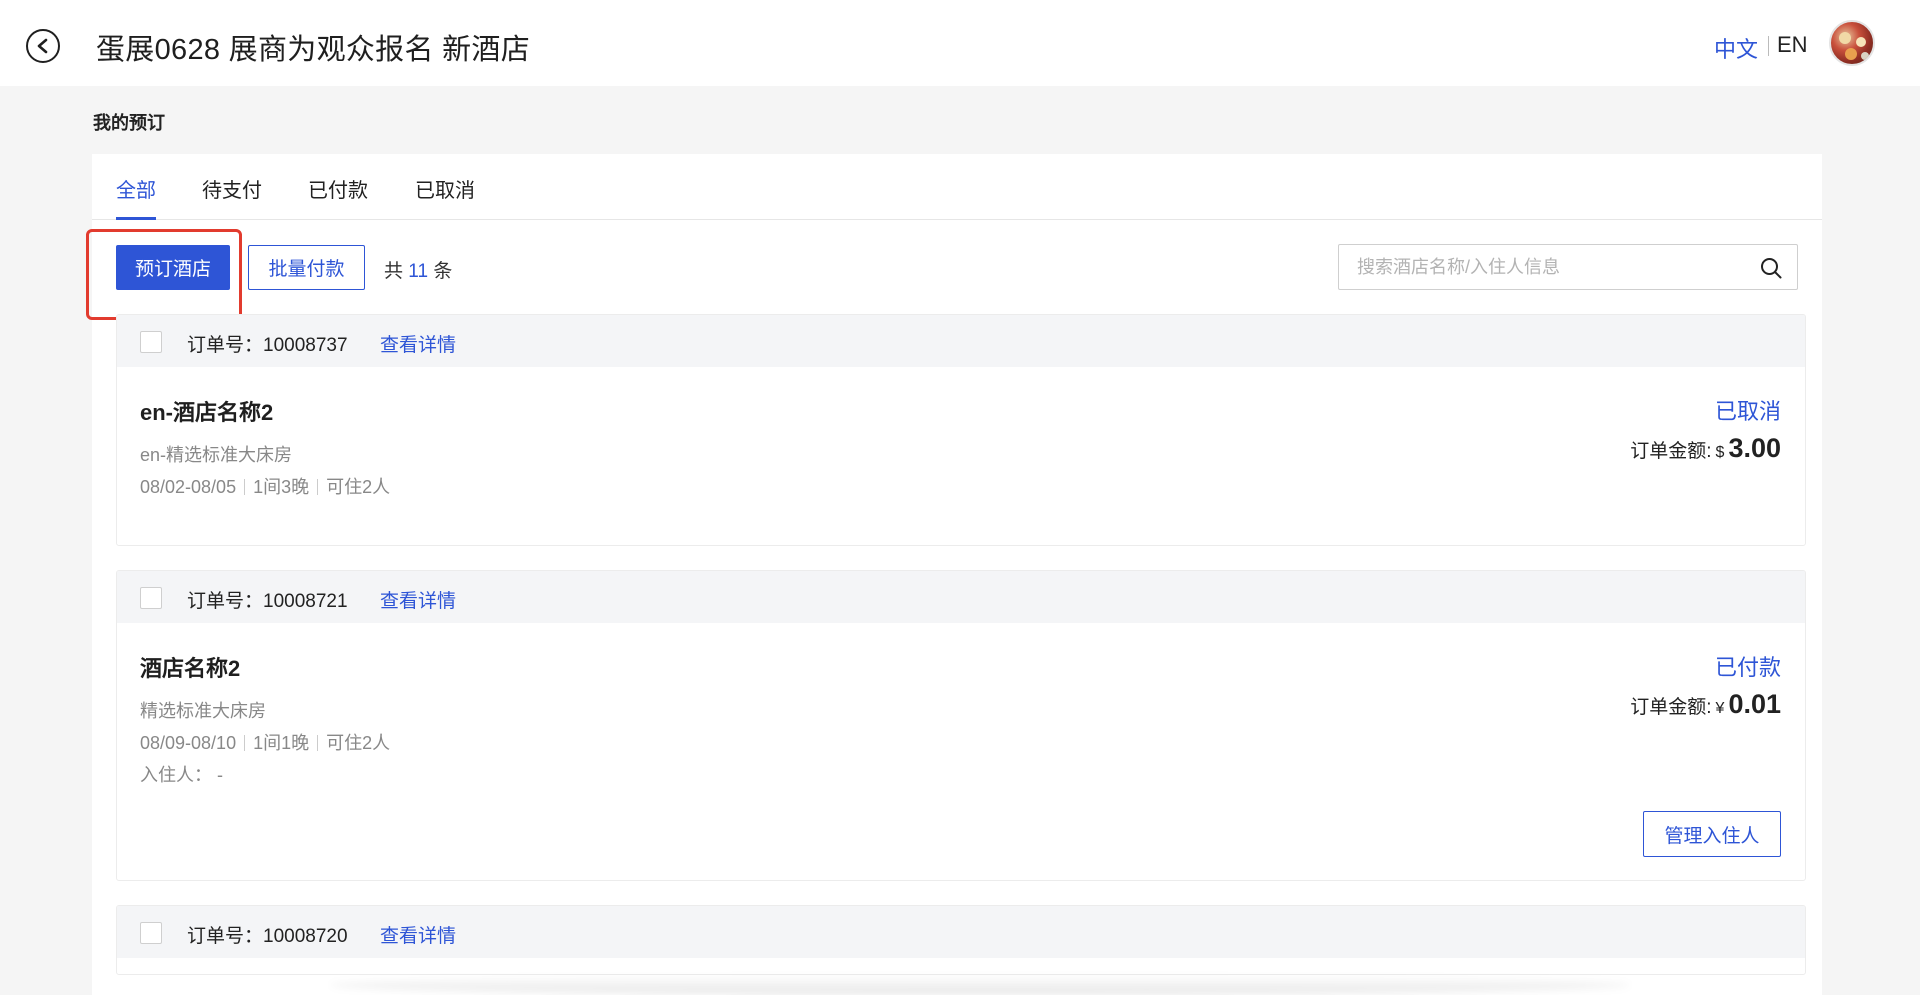  I want to click on status-tabs: 全部 待支付 已付款 已取消, so click(957, 187).